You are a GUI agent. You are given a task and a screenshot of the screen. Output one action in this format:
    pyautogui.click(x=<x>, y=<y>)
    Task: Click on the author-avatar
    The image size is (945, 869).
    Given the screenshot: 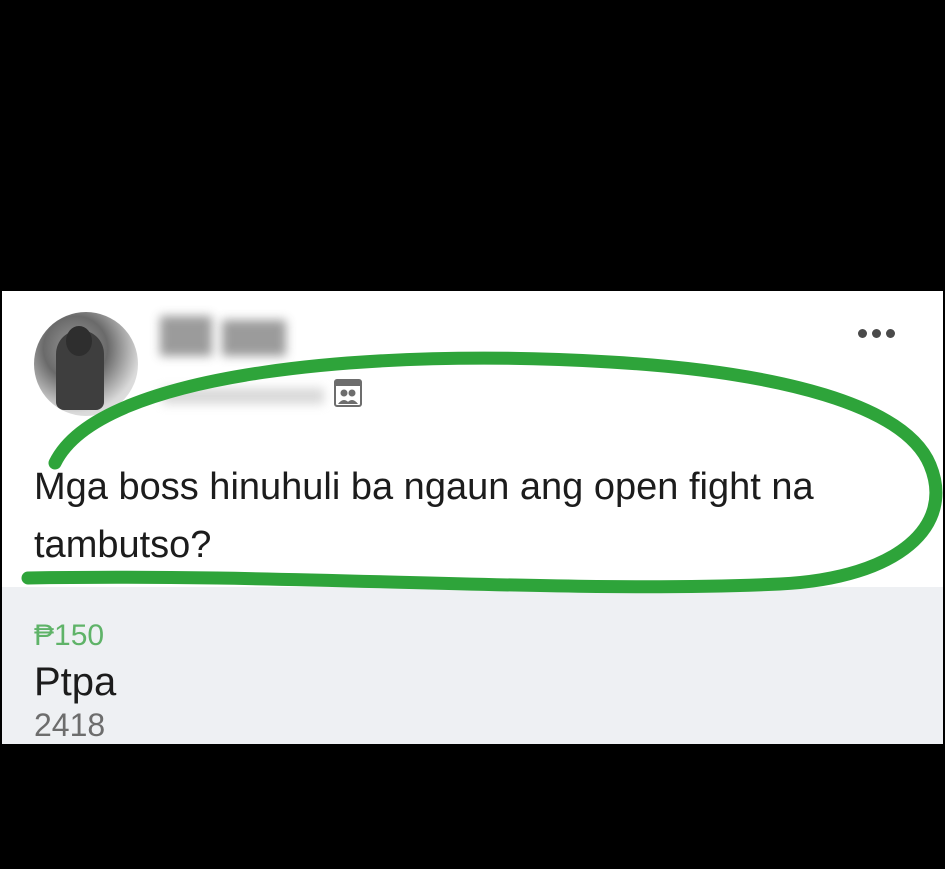 What is the action you would take?
    pyautogui.click(x=86, y=364)
    